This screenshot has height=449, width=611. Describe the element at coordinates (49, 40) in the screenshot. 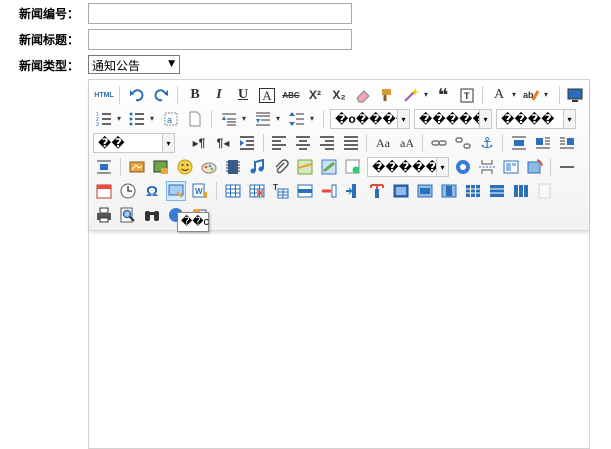

I see `news-title-label: 新闻标题：` at that location.